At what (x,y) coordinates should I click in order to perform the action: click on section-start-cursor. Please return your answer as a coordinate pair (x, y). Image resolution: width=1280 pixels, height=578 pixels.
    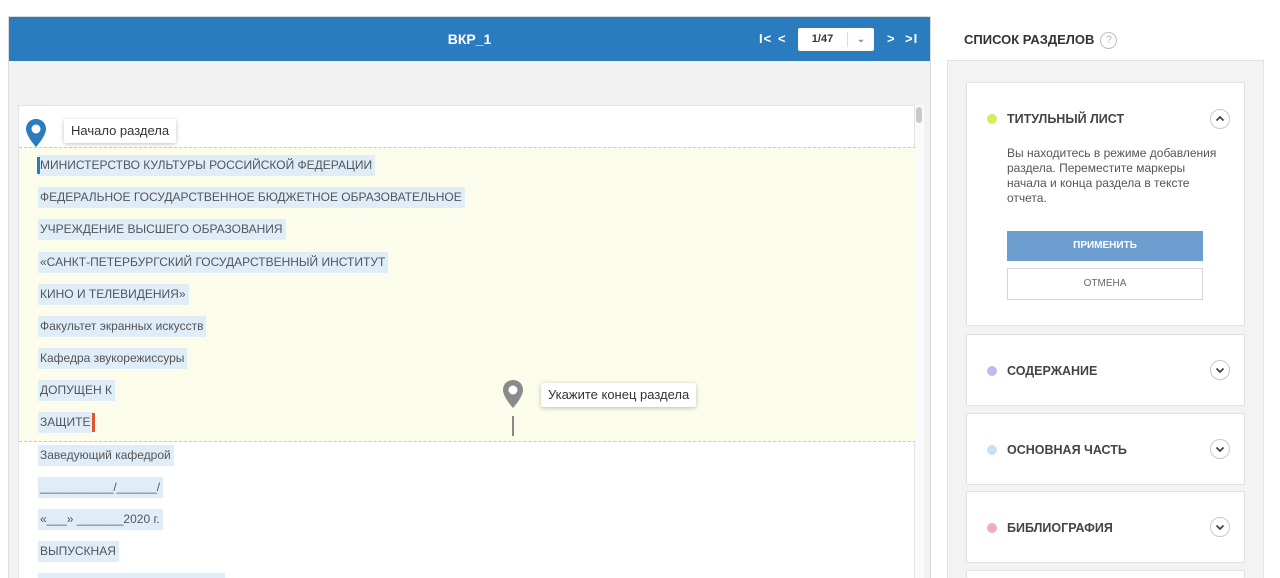
    Looking at the image, I should click on (38, 165).